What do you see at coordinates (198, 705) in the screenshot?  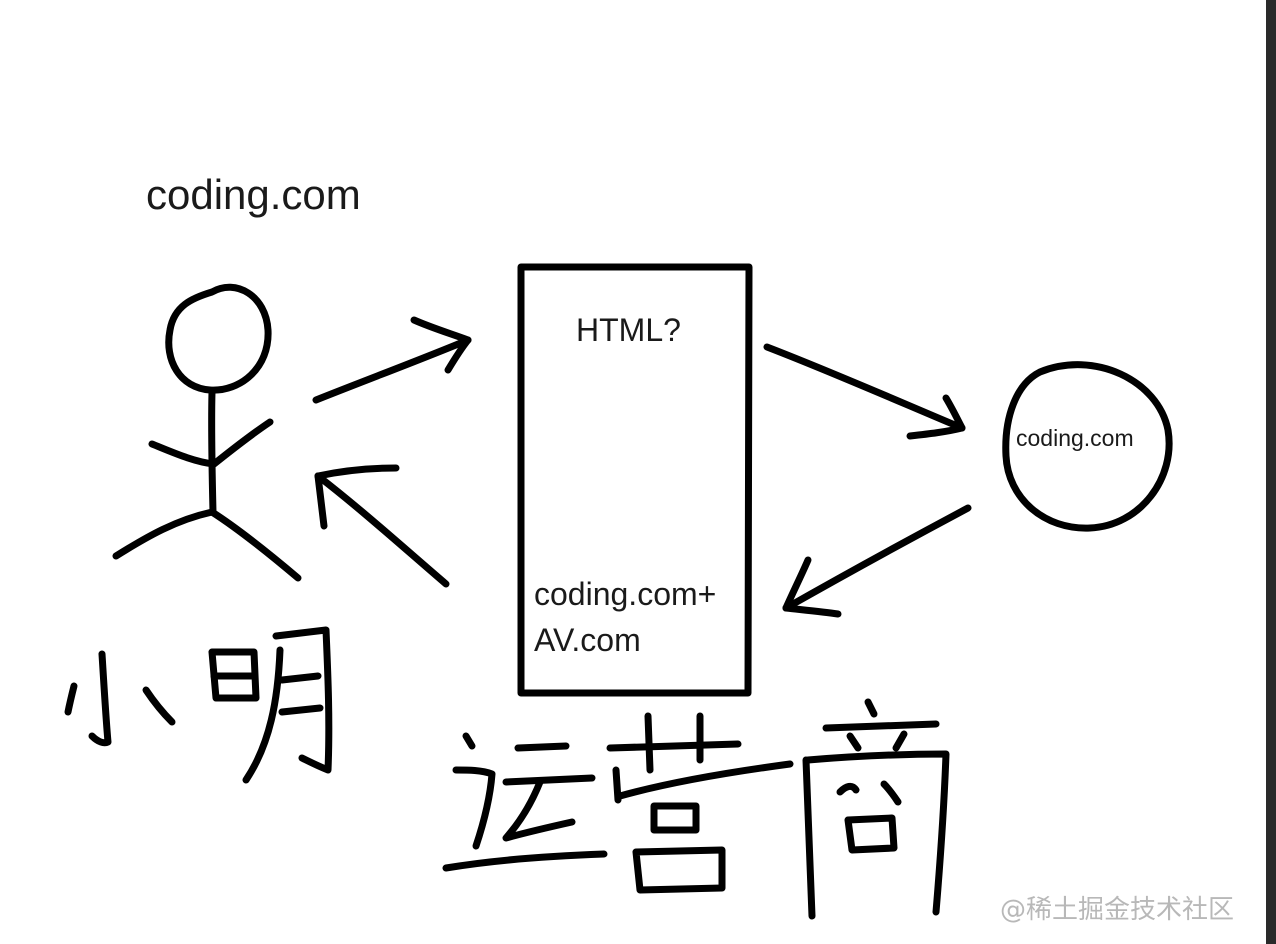 I see `person-name-handwriting` at bounding box center [198, 705].